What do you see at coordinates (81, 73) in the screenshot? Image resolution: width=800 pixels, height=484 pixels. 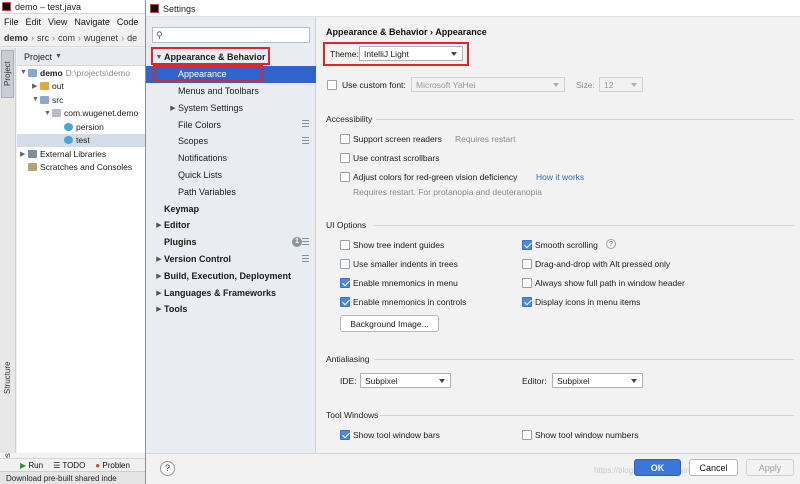 I see `tree-item-demo: ▼ demo D:\projects\demo` at bounding box center [81, 73].